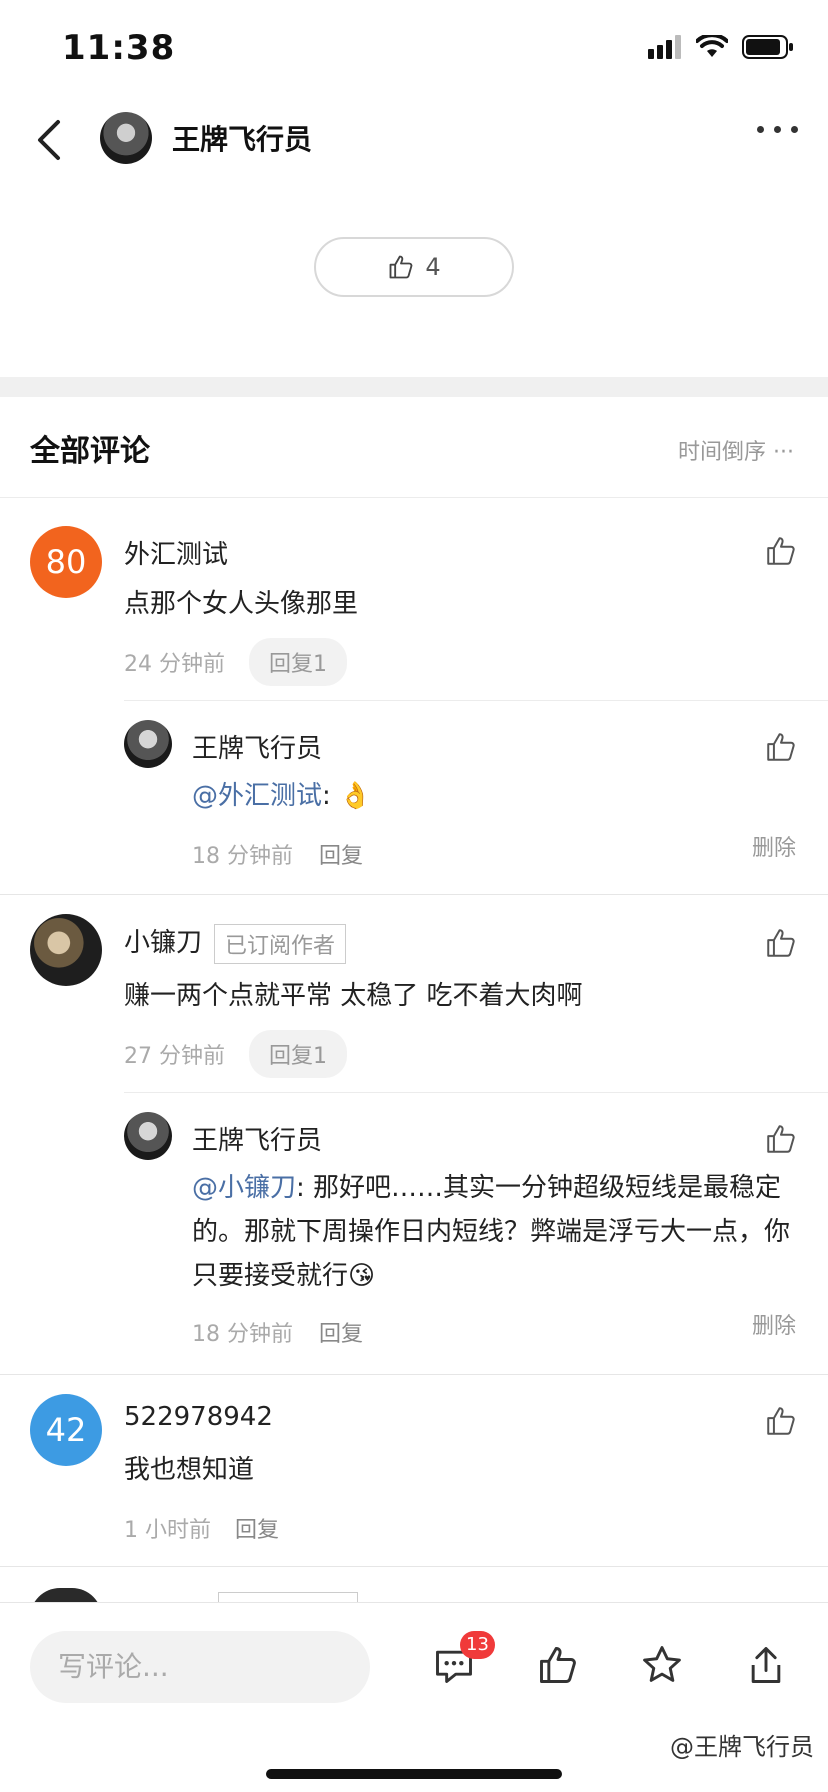 This screenshot has width=828, height=1792. What do you see at coordinates (176, 552) in the screenshot?
I see `comment-author: 外汇测试` at bounding box center [176, 552].